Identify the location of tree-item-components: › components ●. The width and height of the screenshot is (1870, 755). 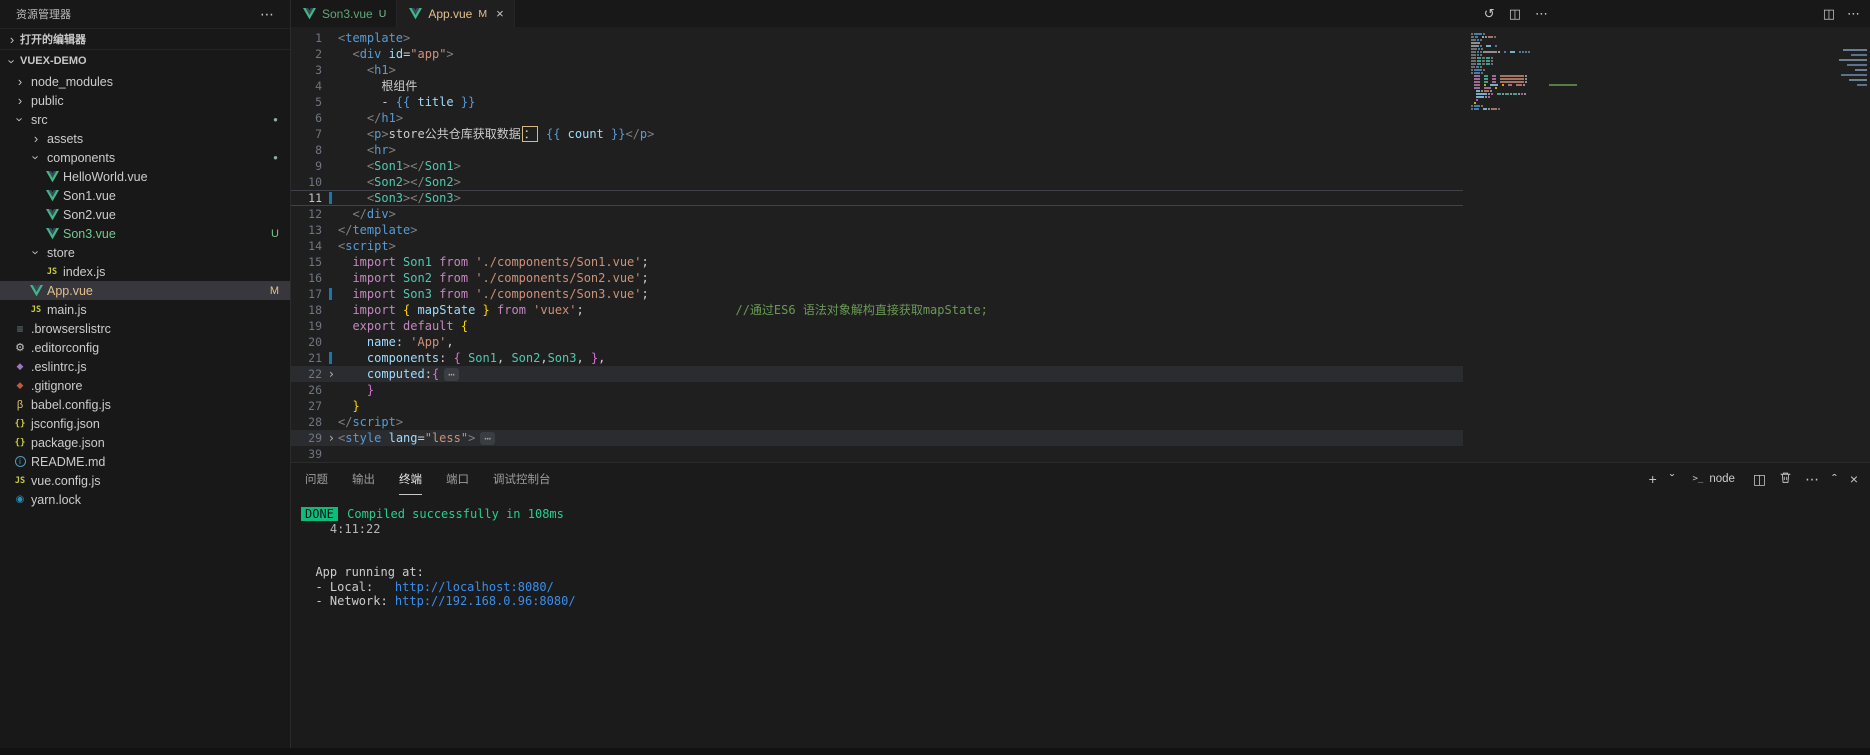
(145, 157).